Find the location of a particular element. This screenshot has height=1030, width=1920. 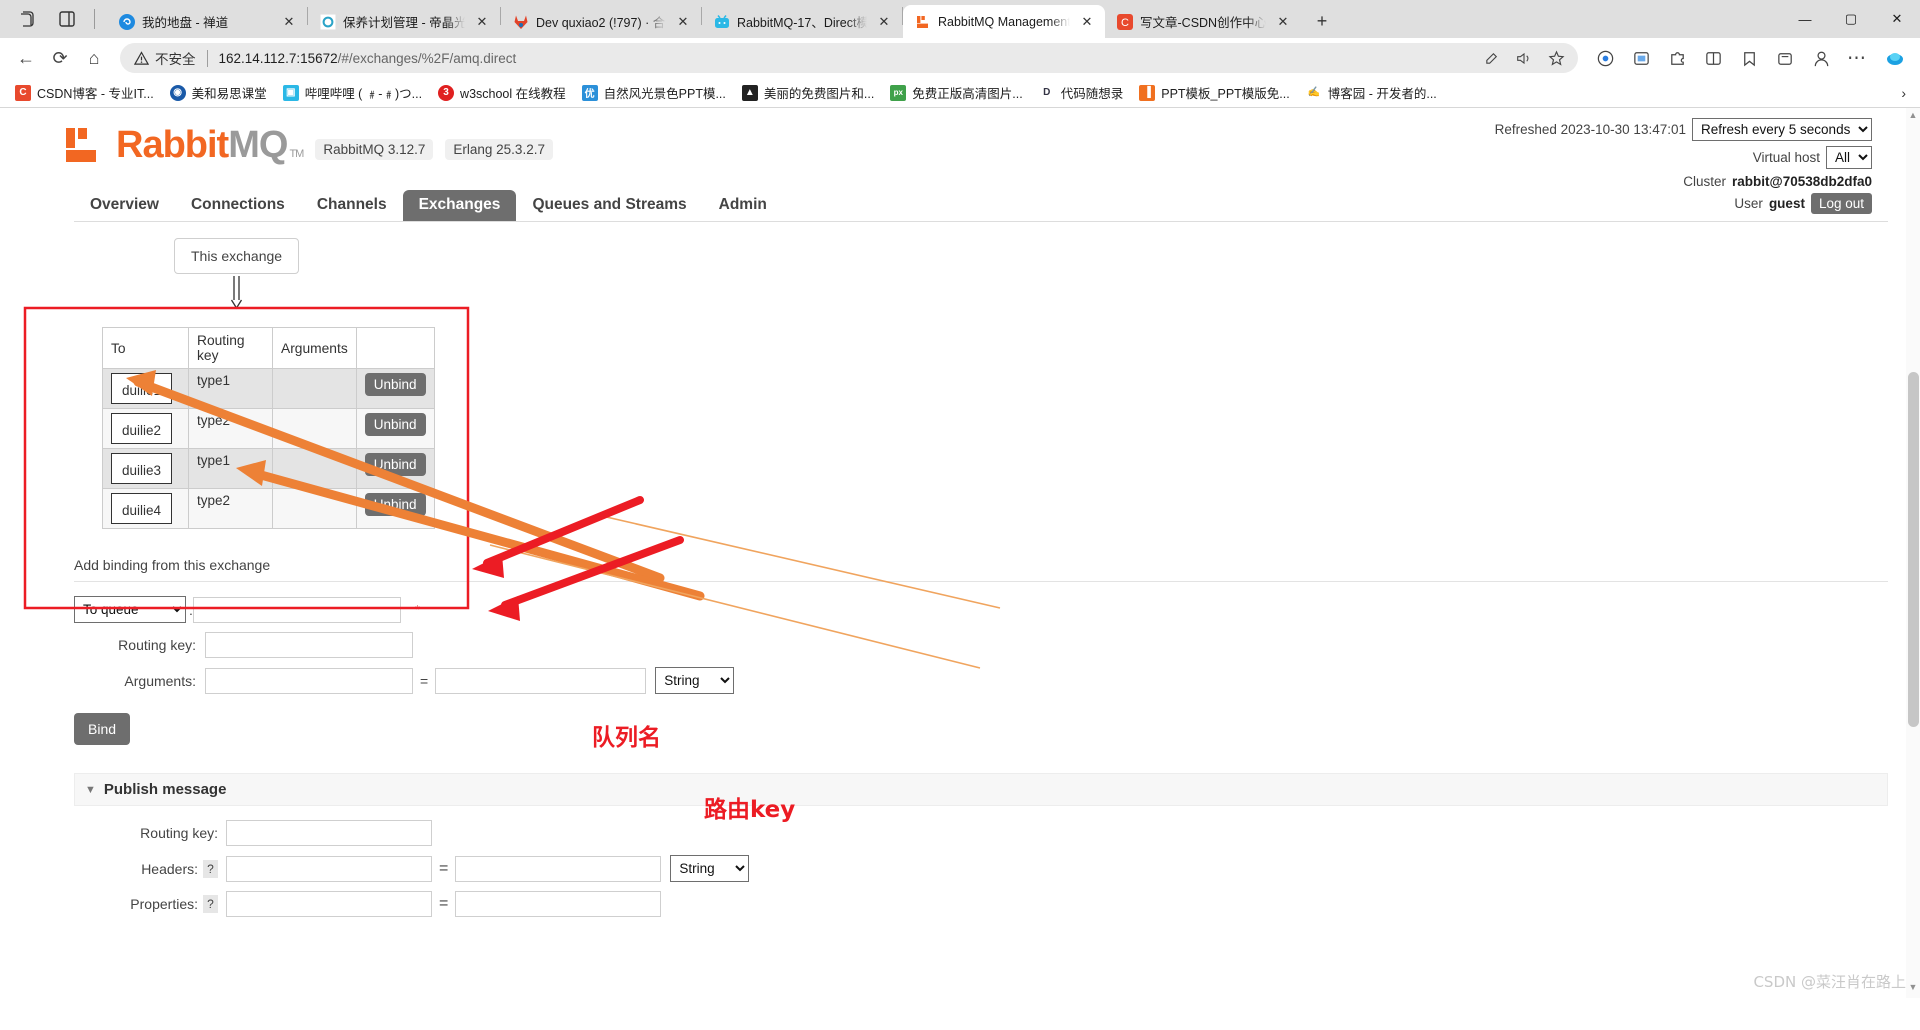

pixabay-icon: ▲ is located at coordinates (749, 92).